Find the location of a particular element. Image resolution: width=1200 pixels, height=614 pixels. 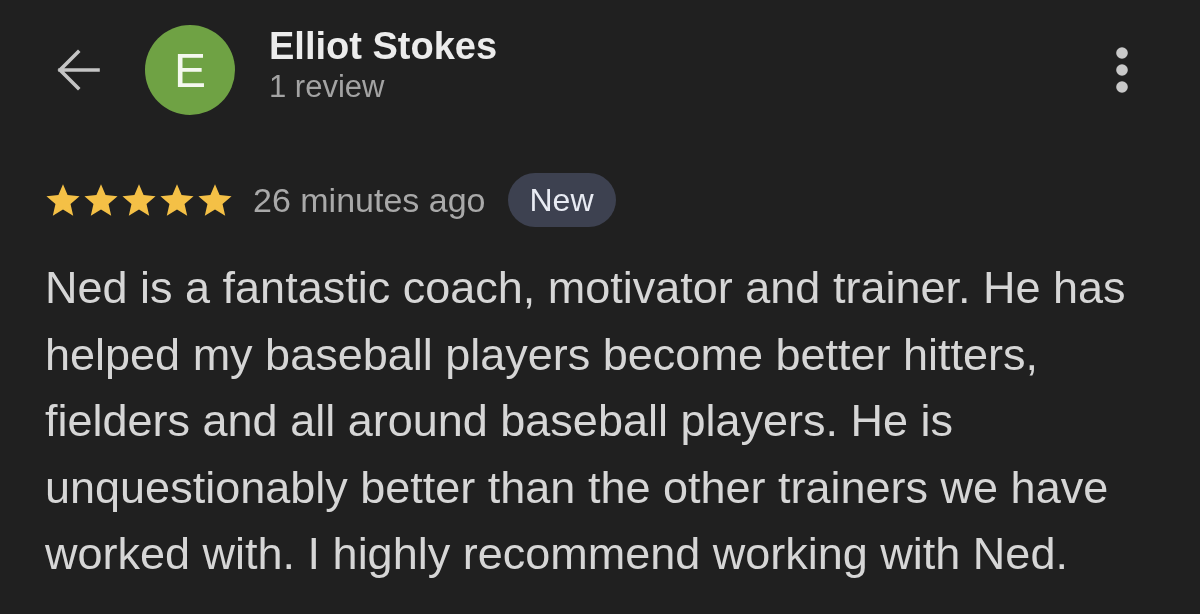

back-button is located at coordinates (78, 70).